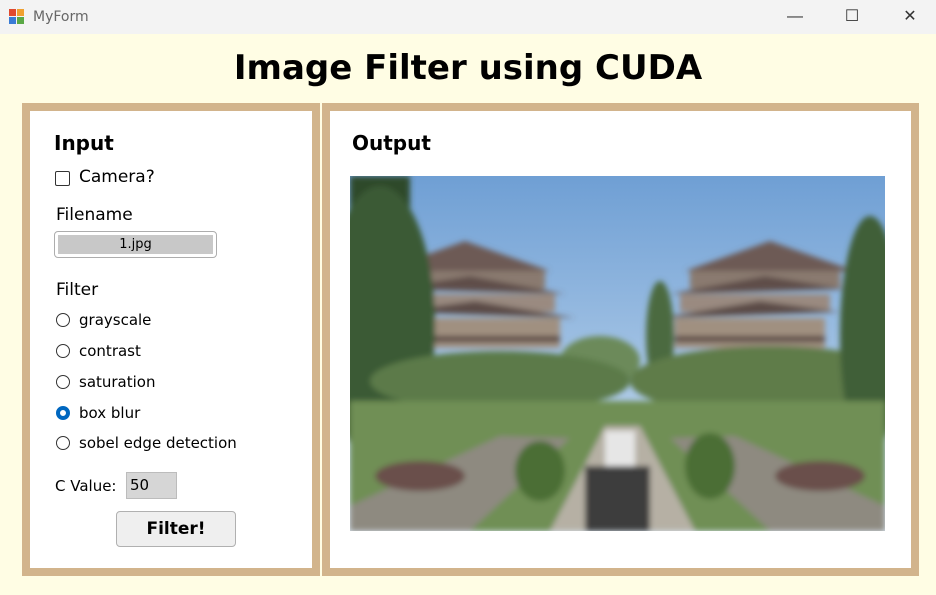  Describe the element at coordinates (63, 320) in the screenshot. I see `radio-grayscale` at that location.